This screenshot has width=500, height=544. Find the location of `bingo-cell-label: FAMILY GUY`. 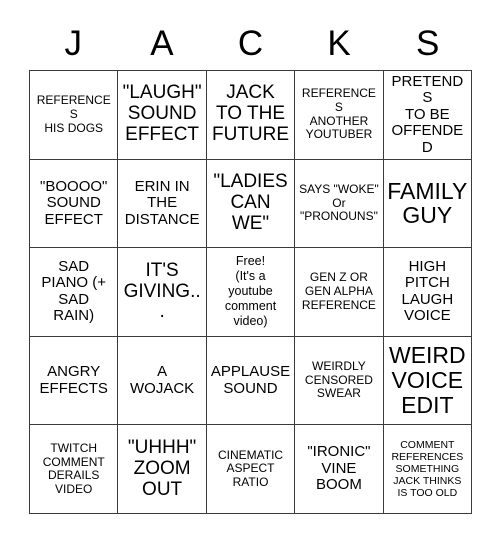

bingo-cell-label: FAMILY GUY is located at coordinates (427, 203).